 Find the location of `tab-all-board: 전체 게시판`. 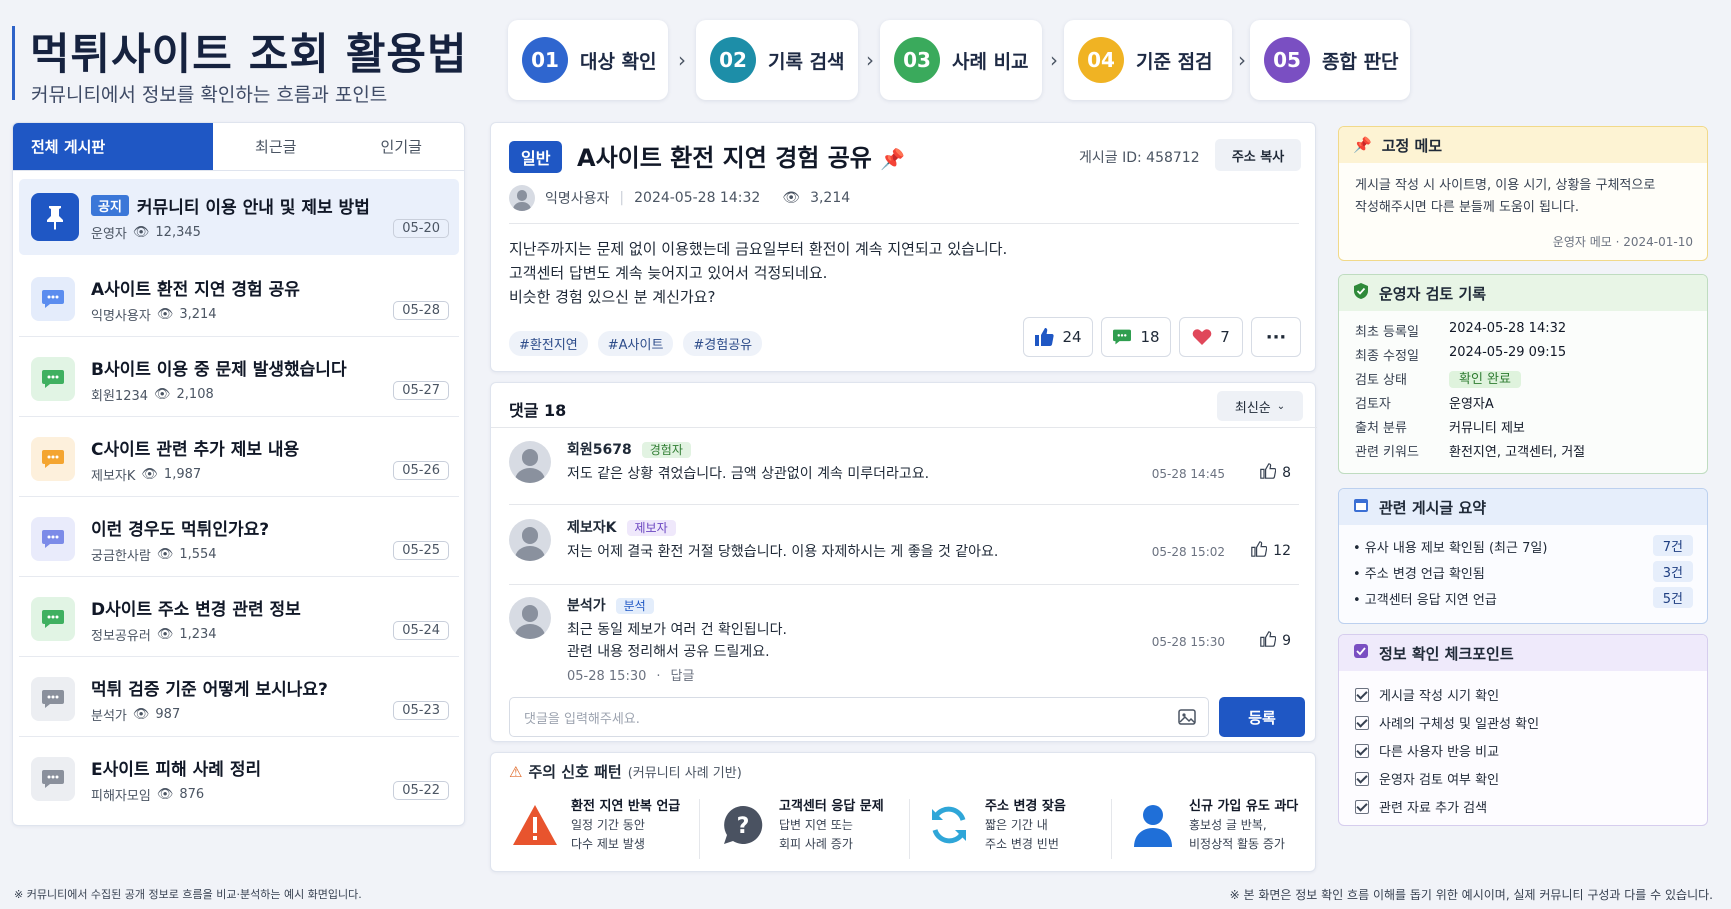

tab-all-board: 전체 게시판 is located at coordinates (113, 146).